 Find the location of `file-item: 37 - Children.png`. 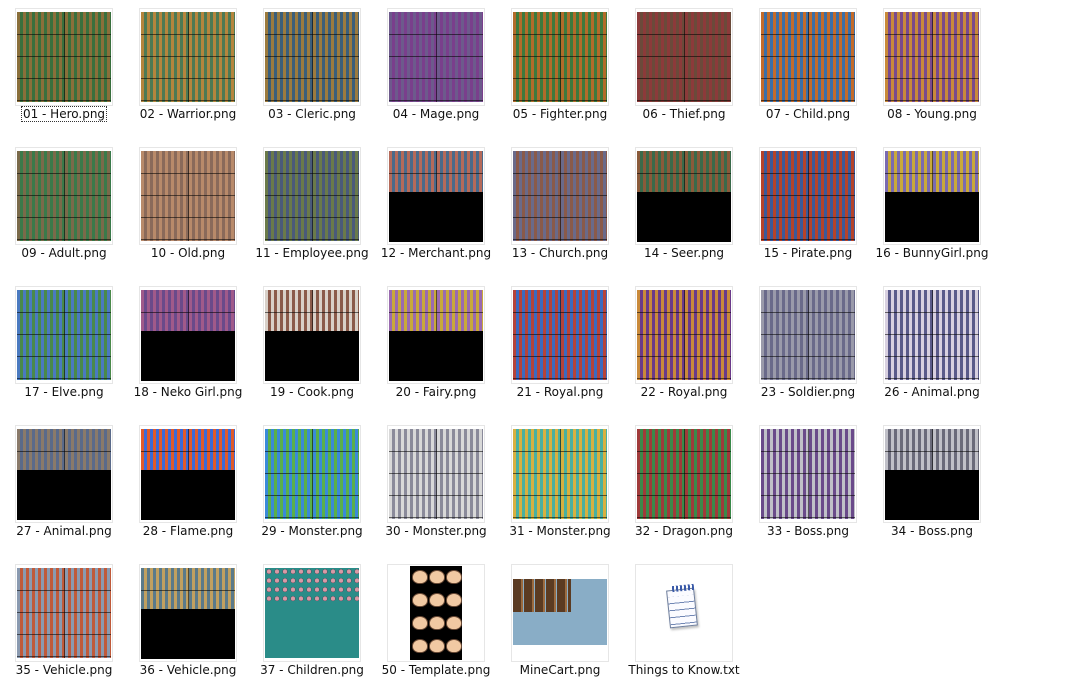

file-item: 37 - Children.png is located at coordinates (312, 629).